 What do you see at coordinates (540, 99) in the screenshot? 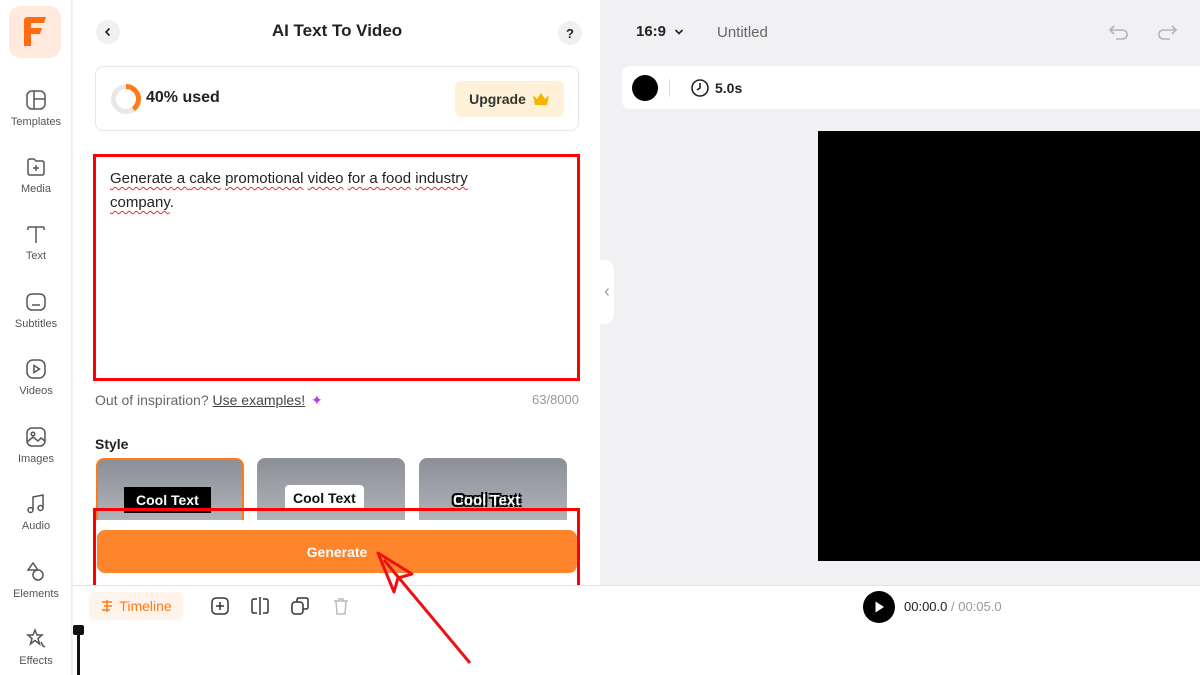
I see `crown-icon` at bounding box center [540, 99].